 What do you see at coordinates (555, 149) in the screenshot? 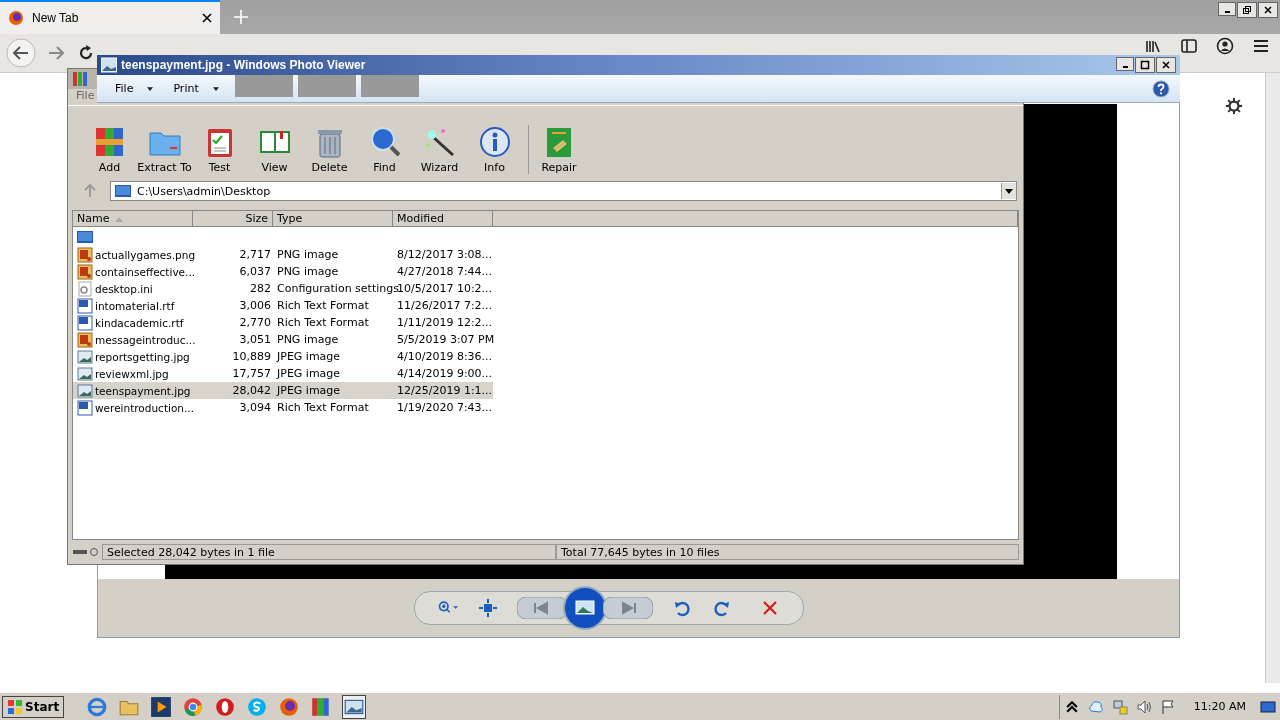
I see `toolbar-button: Repair` at bounding box center [555, 149].